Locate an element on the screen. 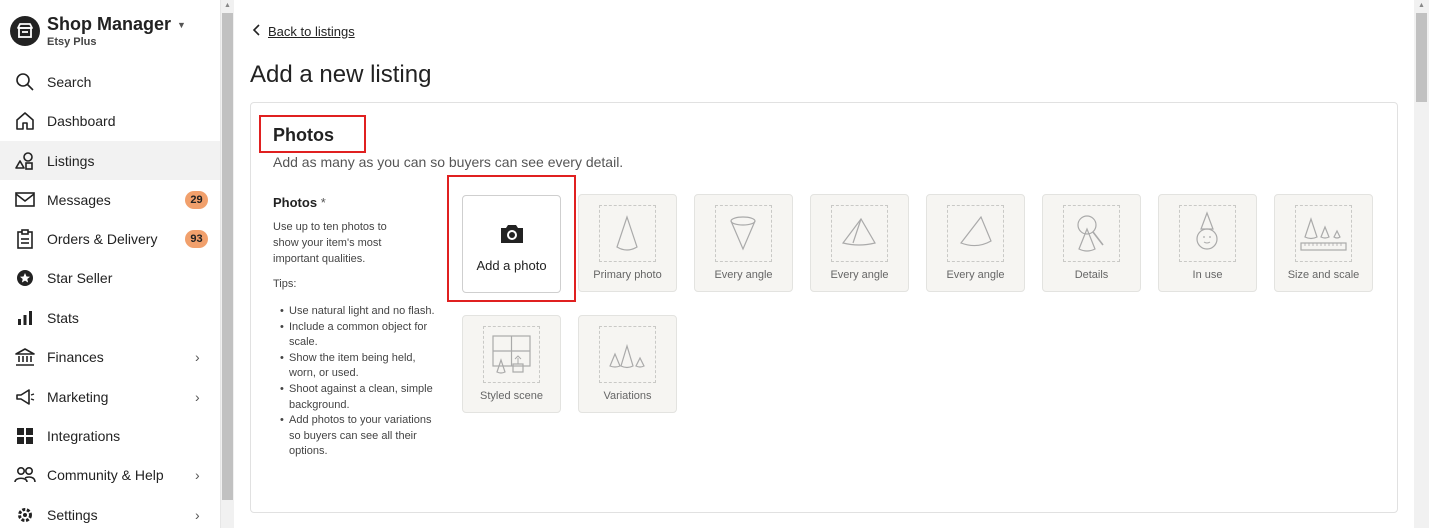 Image resolution: width=1429 pixels, height=528 pixels. tip-item: Include a common object for scale. is located at coordinates (359, 335).